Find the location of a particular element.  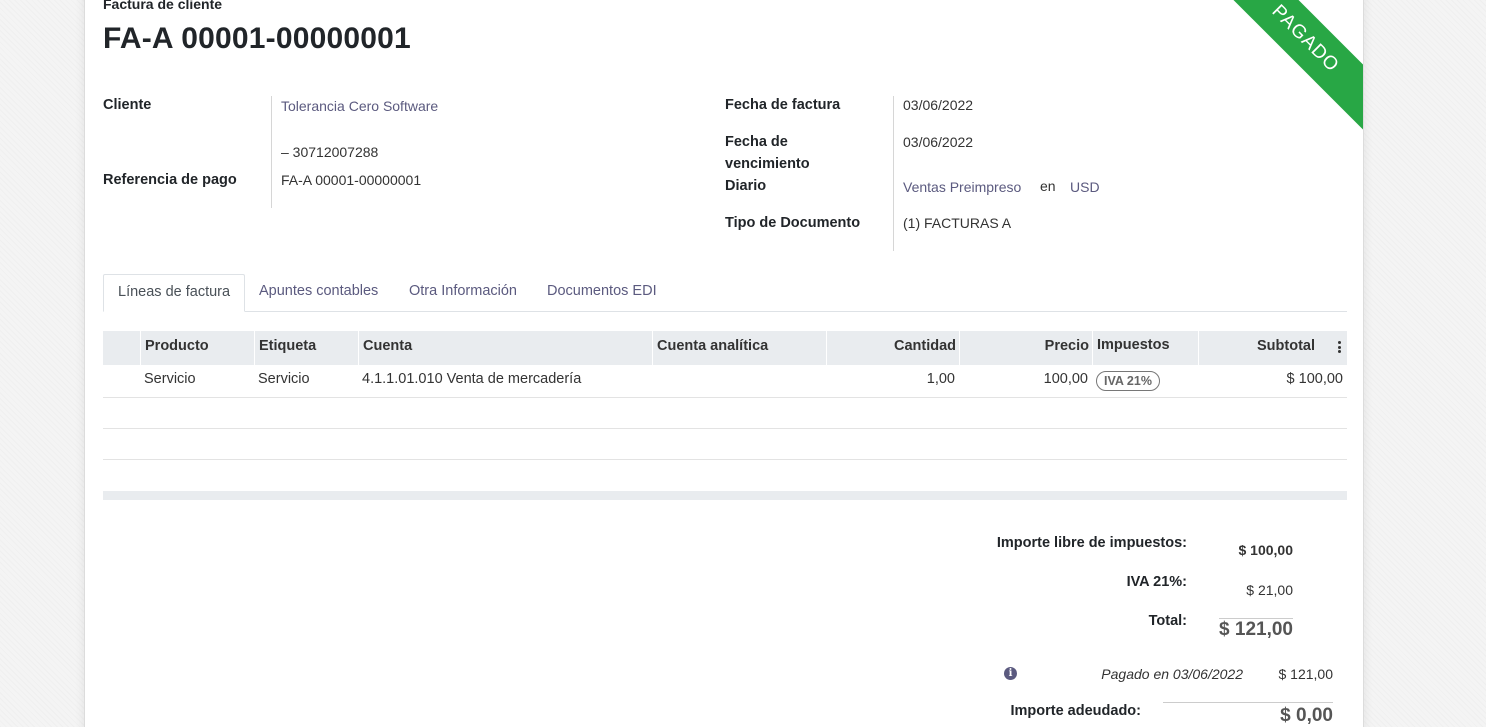

total-label: Total: is located at coordinates (1167, 621).